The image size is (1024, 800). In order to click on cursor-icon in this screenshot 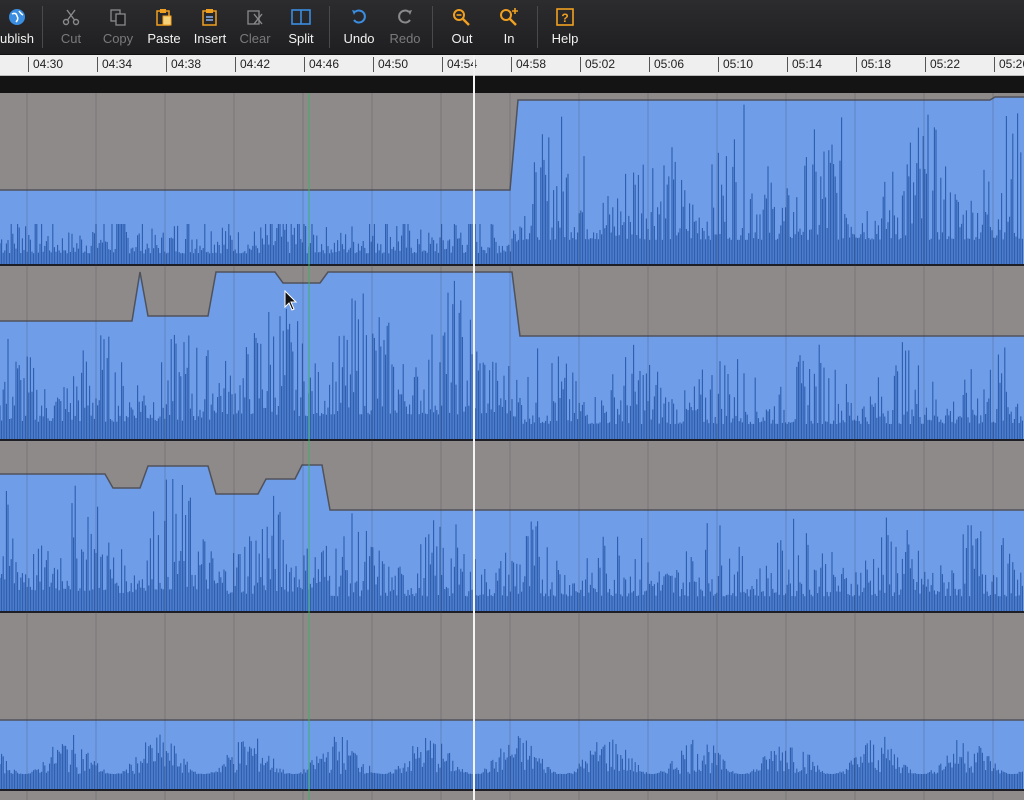, I will do `click(291, 303)`.